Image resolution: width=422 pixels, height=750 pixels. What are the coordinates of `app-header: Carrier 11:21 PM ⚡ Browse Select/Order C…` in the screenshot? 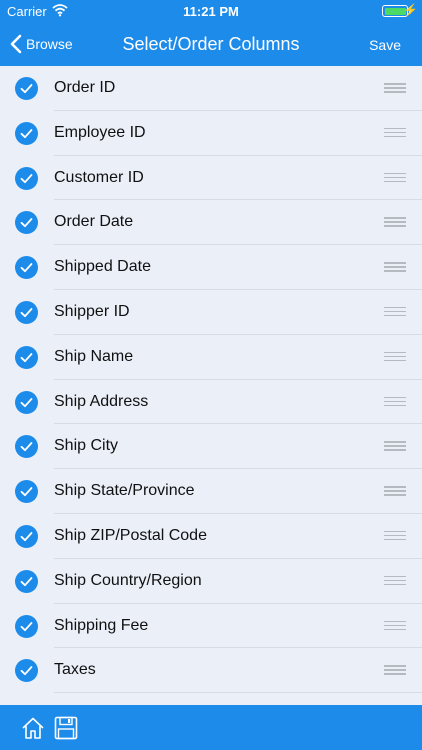 It's located at (211, 33).